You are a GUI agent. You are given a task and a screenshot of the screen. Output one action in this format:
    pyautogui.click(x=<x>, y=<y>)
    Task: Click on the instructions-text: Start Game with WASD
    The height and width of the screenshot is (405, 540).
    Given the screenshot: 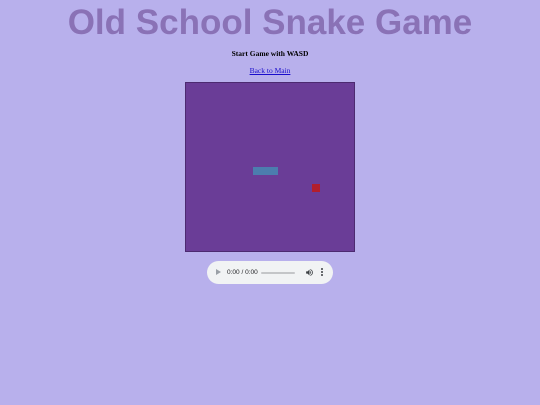 What is the action you would take?
    pyautogui.click(x=270, y=53)
    